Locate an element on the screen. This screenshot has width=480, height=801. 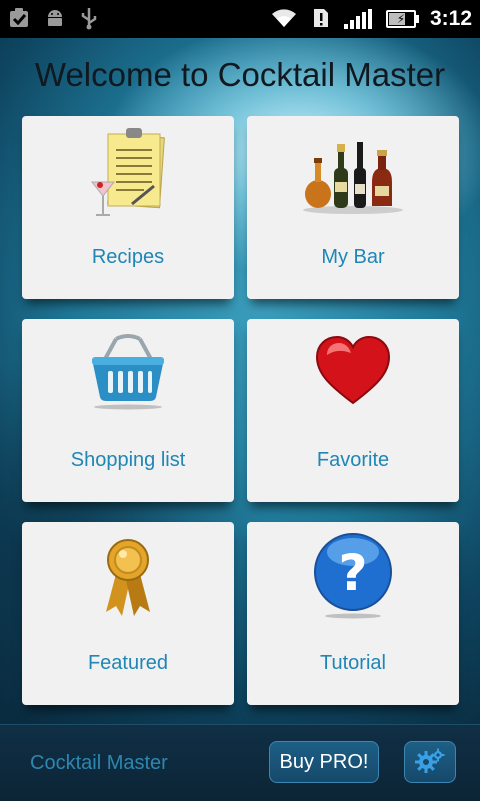
tile-label: My Bar is located at coordinates (353, 257).